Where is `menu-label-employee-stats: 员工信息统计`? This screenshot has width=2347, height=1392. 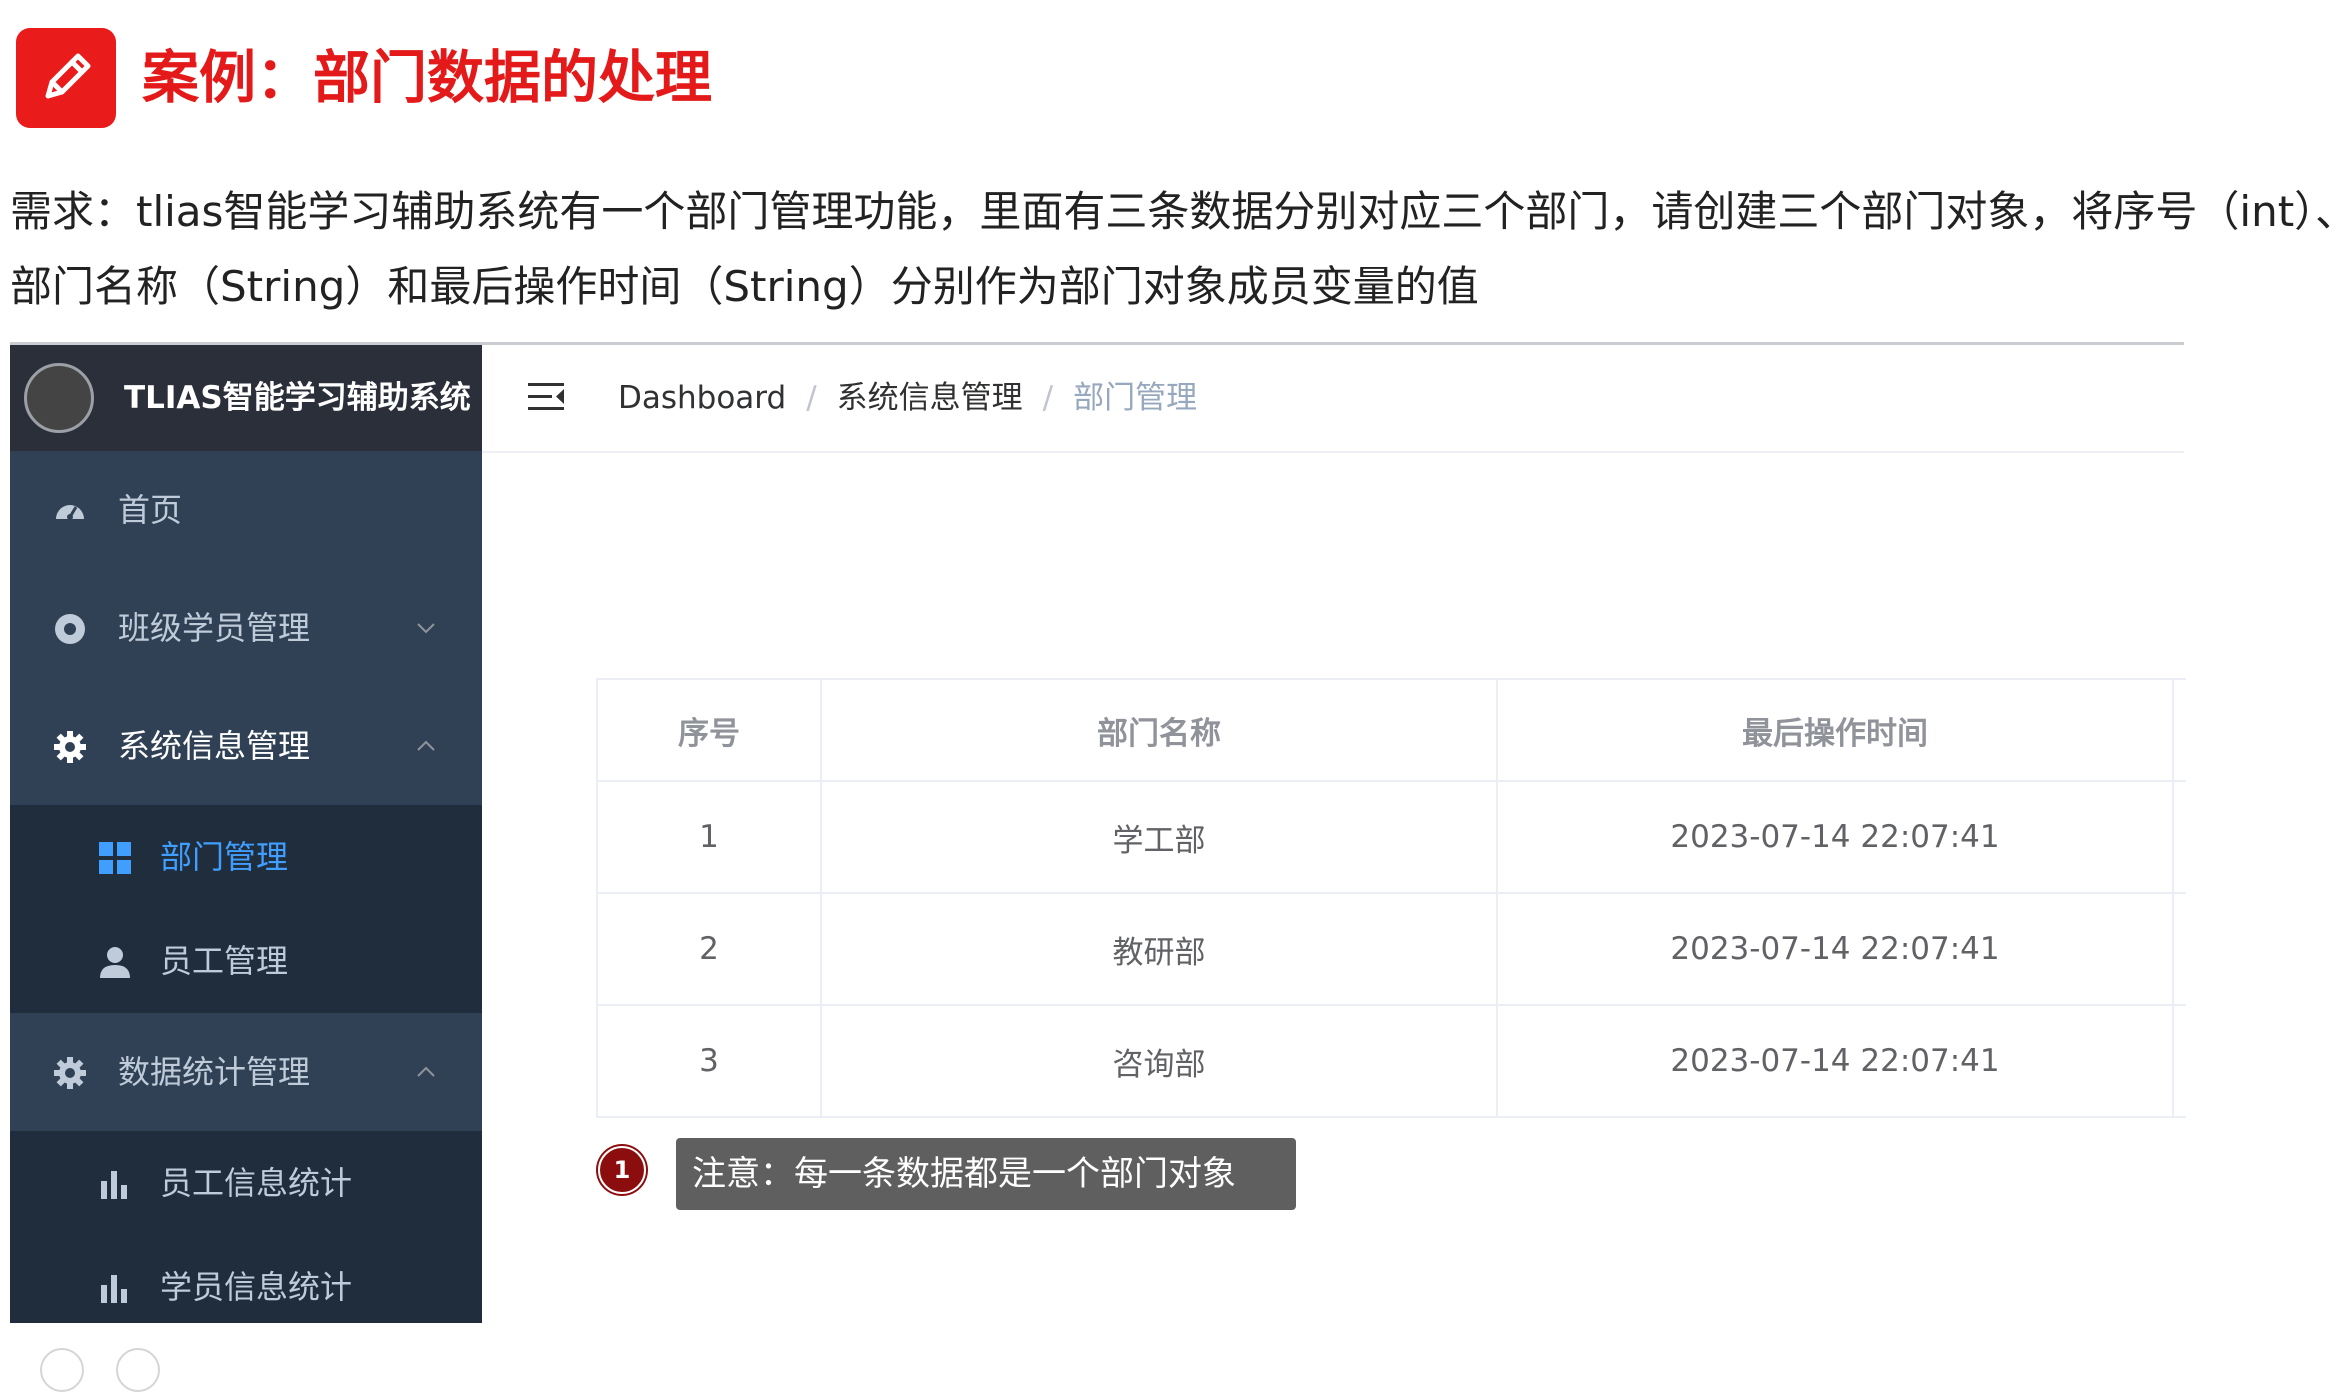 menu-label-employee-stats: 员工信息统计 is located at coordinates (256, 1183).